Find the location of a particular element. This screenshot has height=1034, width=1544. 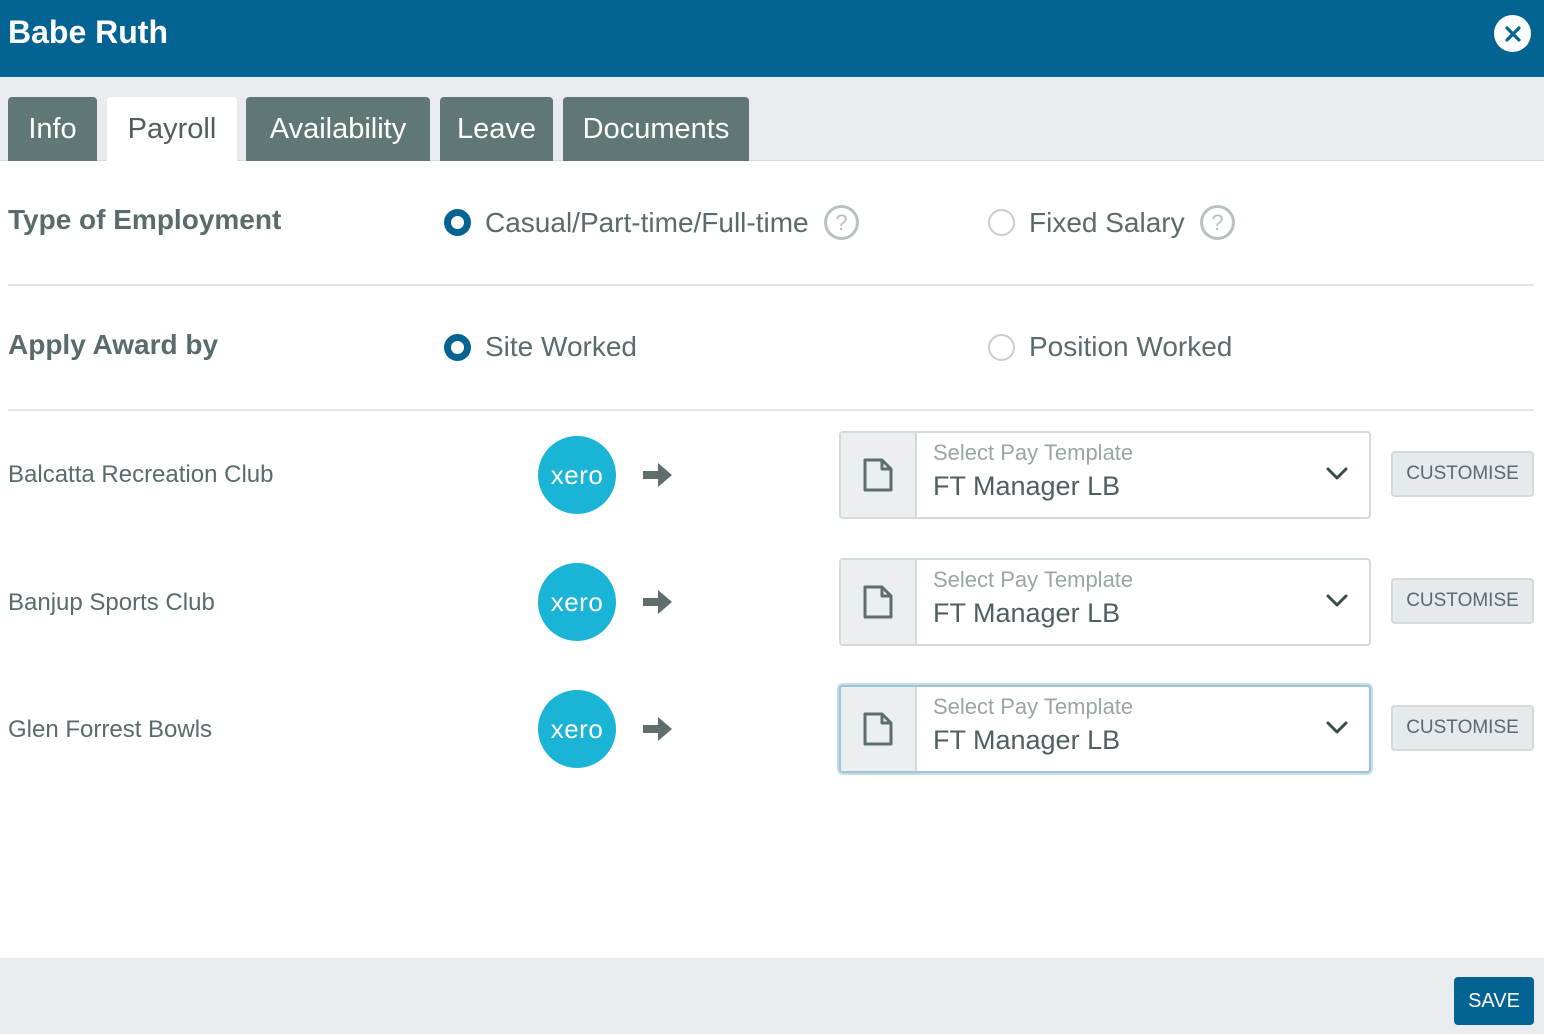

award-option-site-worked: Site Worked is located at coordinates (540, 347).